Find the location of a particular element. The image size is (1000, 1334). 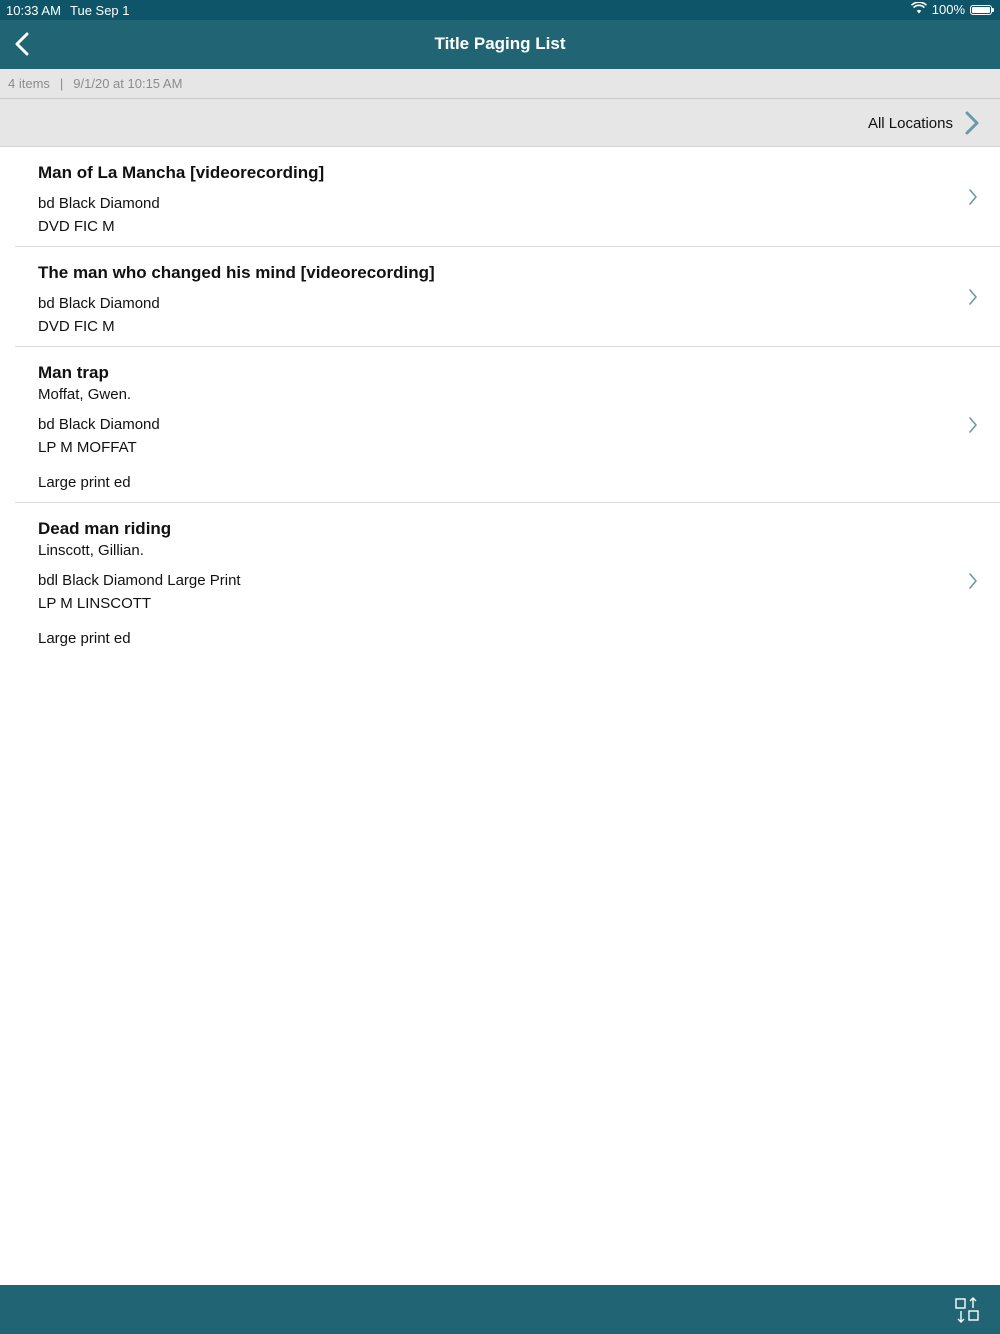

bottom-toolbar is located at coordinates (500, 1309).